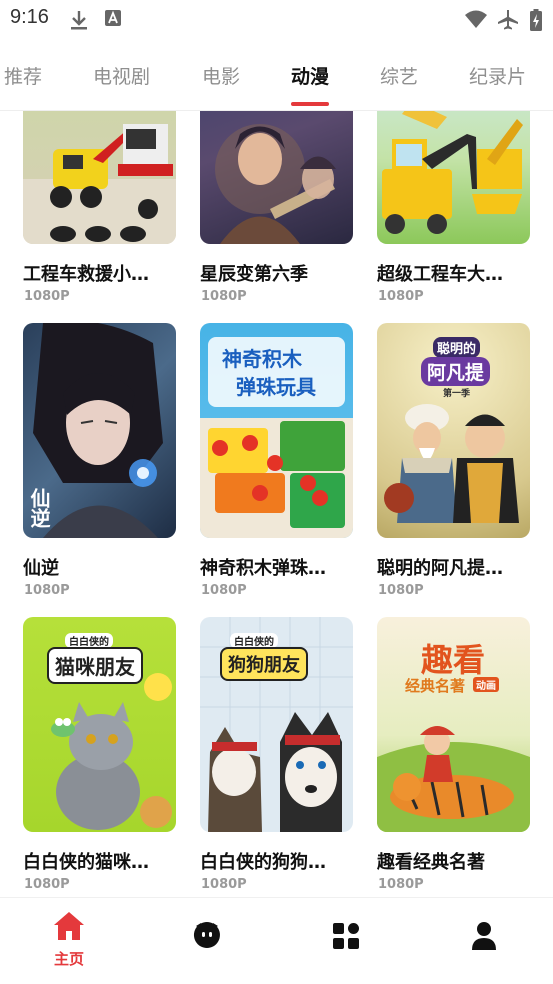 This screenshot has width=553, height=984. What do you see at coordinates (457, 347) in the screenshot?
I see `poster-title-line1: 聪明的` at bounding box center [457, 347].